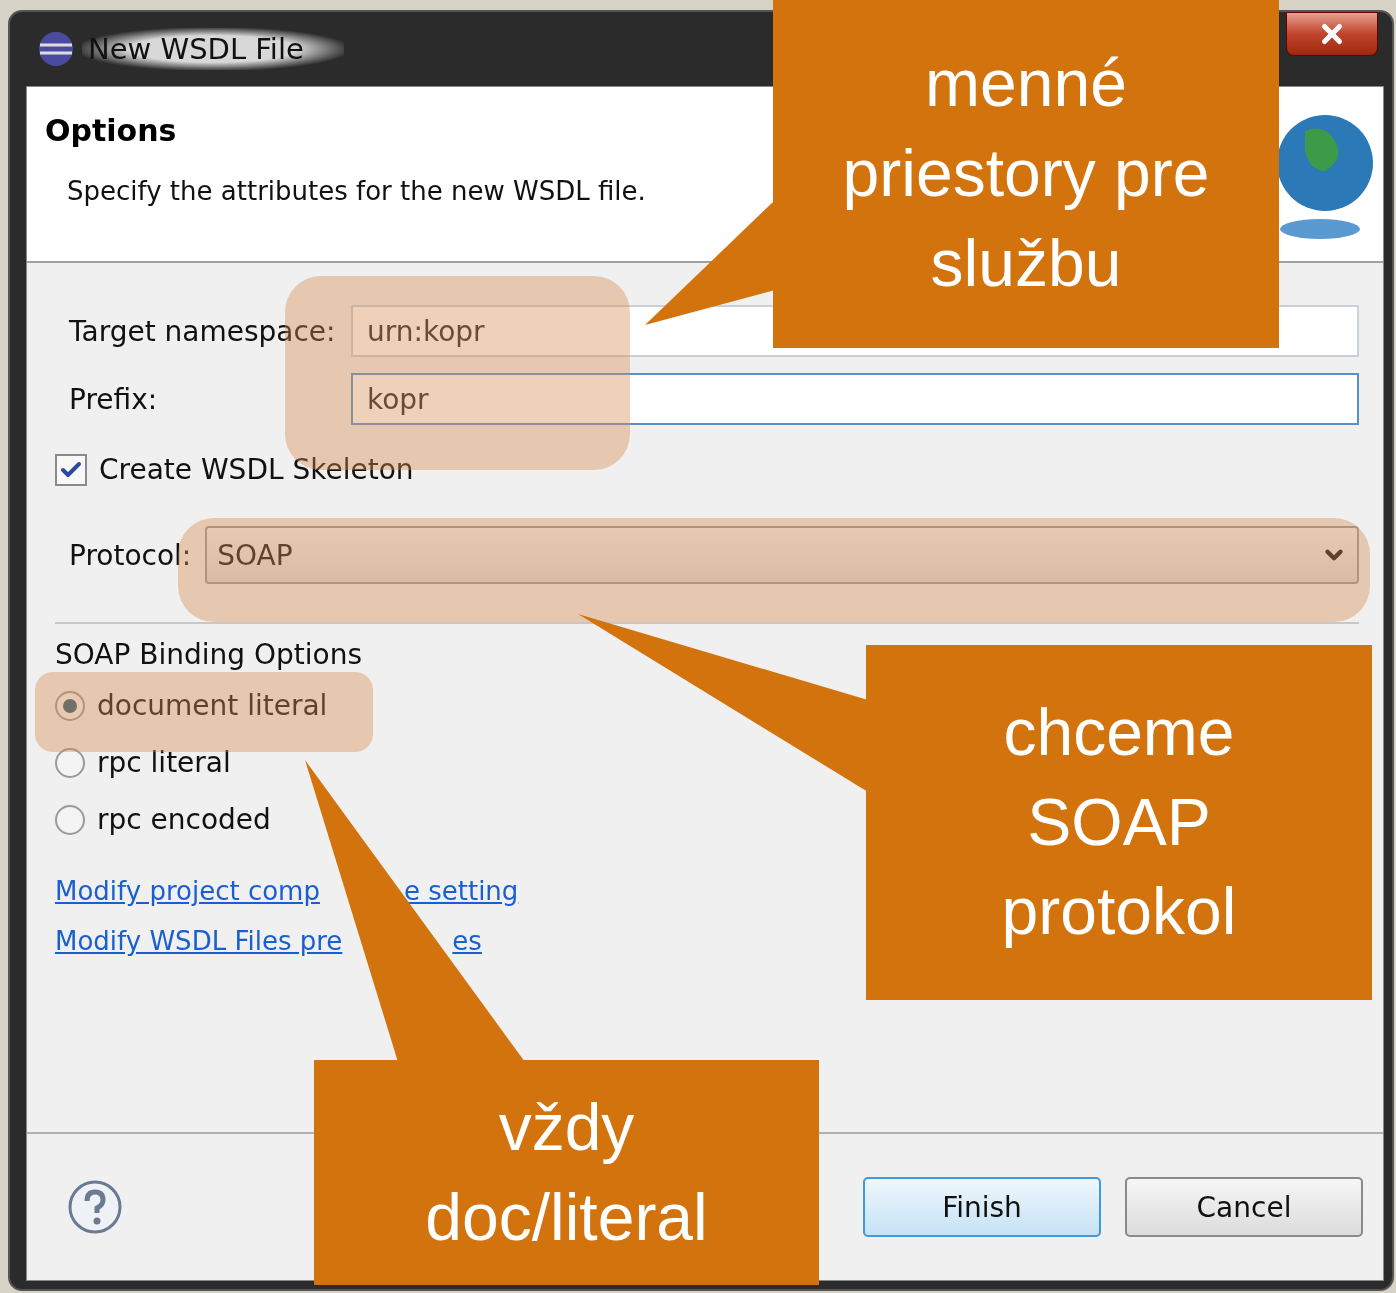  I want to click on globe-icon, so click(56, 49).